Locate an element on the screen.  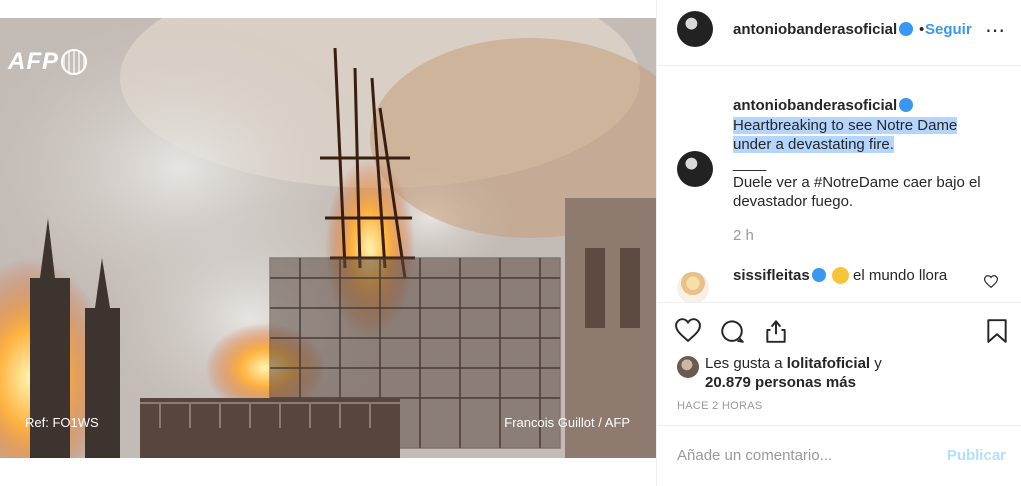
afp-logo: AFP is located at coordinates (47, 62).